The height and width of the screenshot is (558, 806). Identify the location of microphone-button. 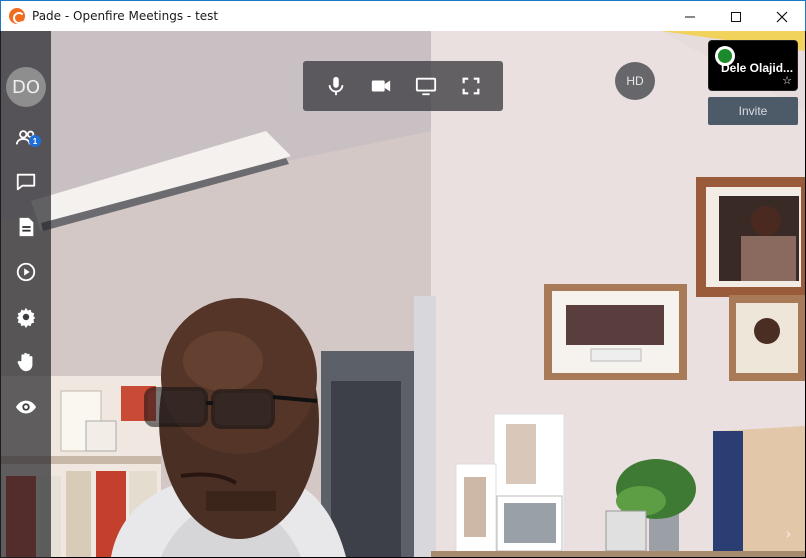
(336, 86).